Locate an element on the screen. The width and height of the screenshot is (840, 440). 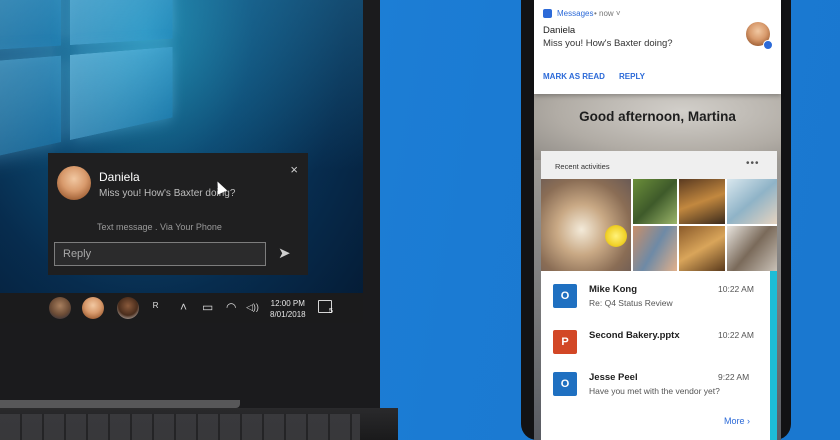
activity-title: Second Bakery.pptx is located at coordinates (634, 335).